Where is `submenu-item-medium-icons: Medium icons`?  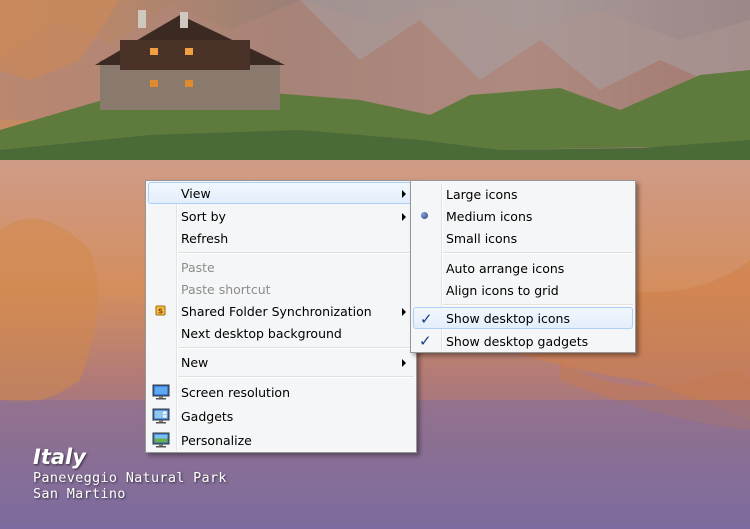
submenu-item-medium-icons: Medium icons is located at coordinates (523, 216).